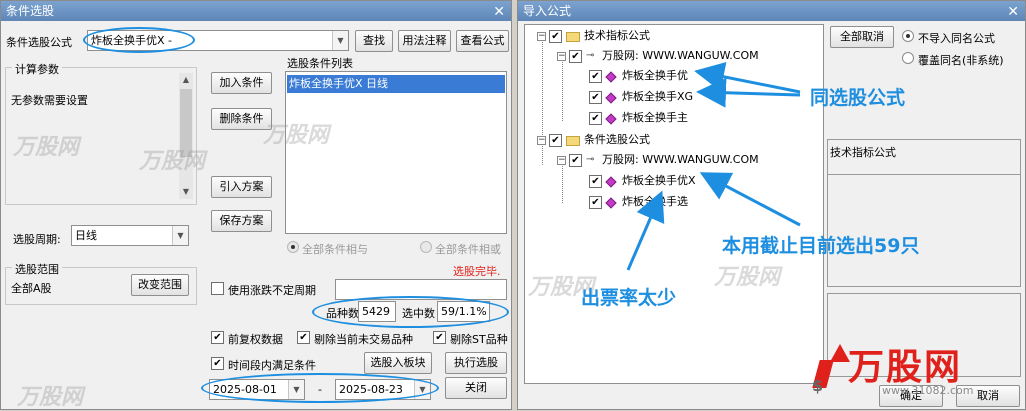 The width and height of the screenshot is (1026, 411). I want to click on count-highlight, so click(410, 312).